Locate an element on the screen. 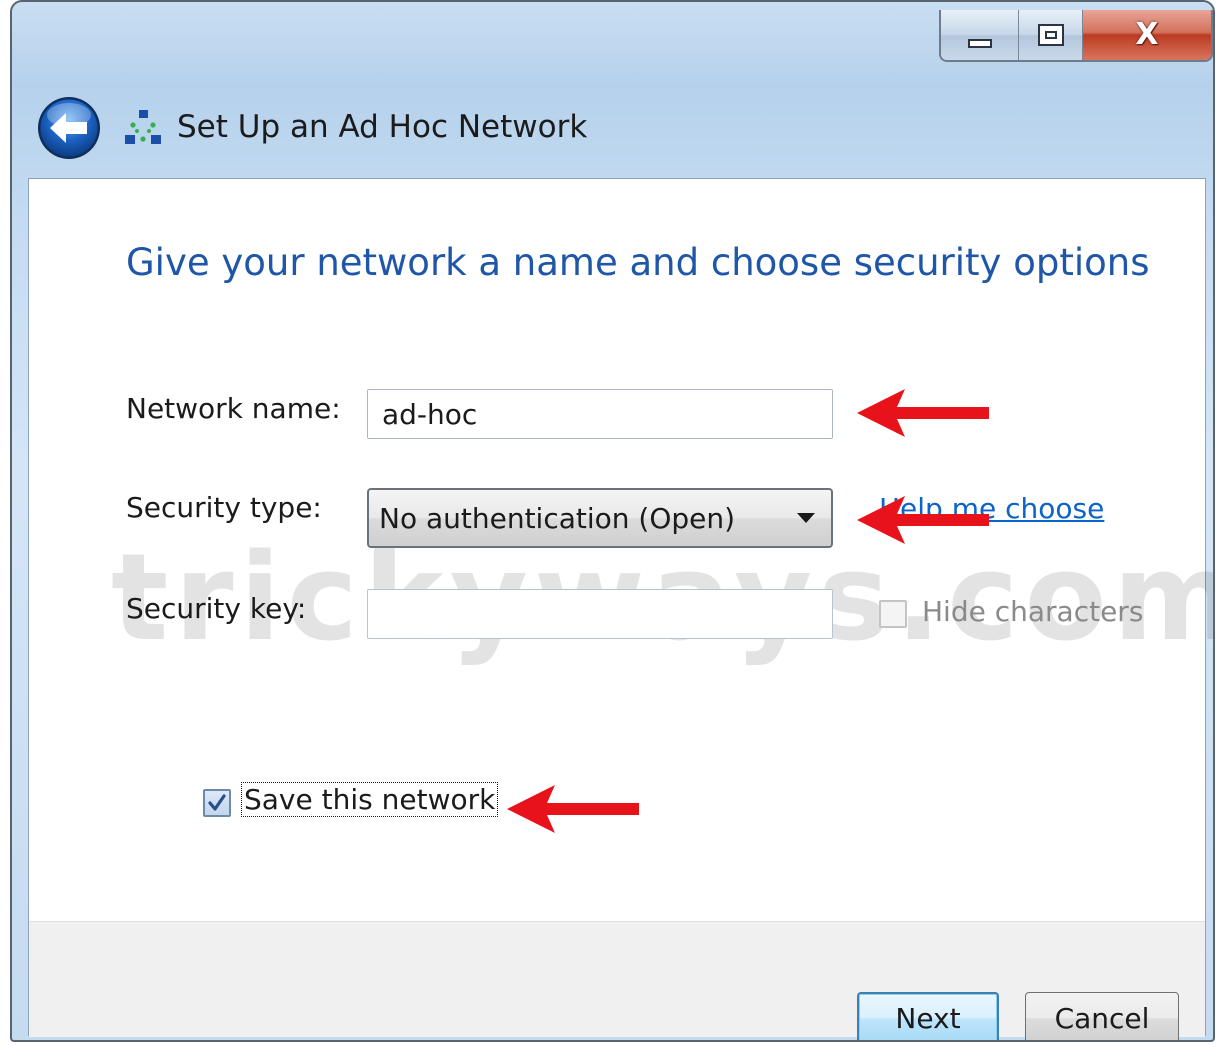 Image resolution: width=1217 pixels, height=1046 pixels. caption-buttons: X is located at coordinates (1076, 36).